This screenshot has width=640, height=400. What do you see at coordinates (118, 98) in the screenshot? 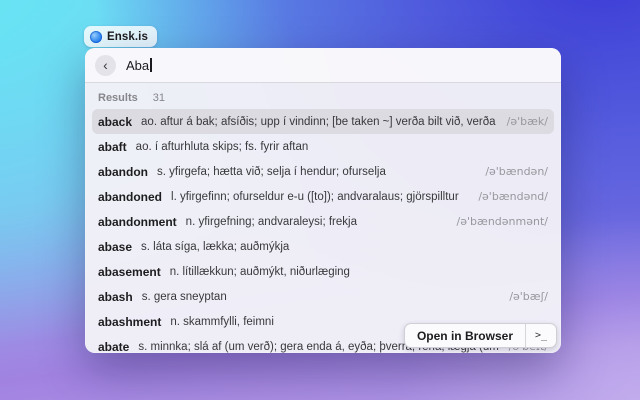
I see `results-label: Results` at bounding box center [118, 98].